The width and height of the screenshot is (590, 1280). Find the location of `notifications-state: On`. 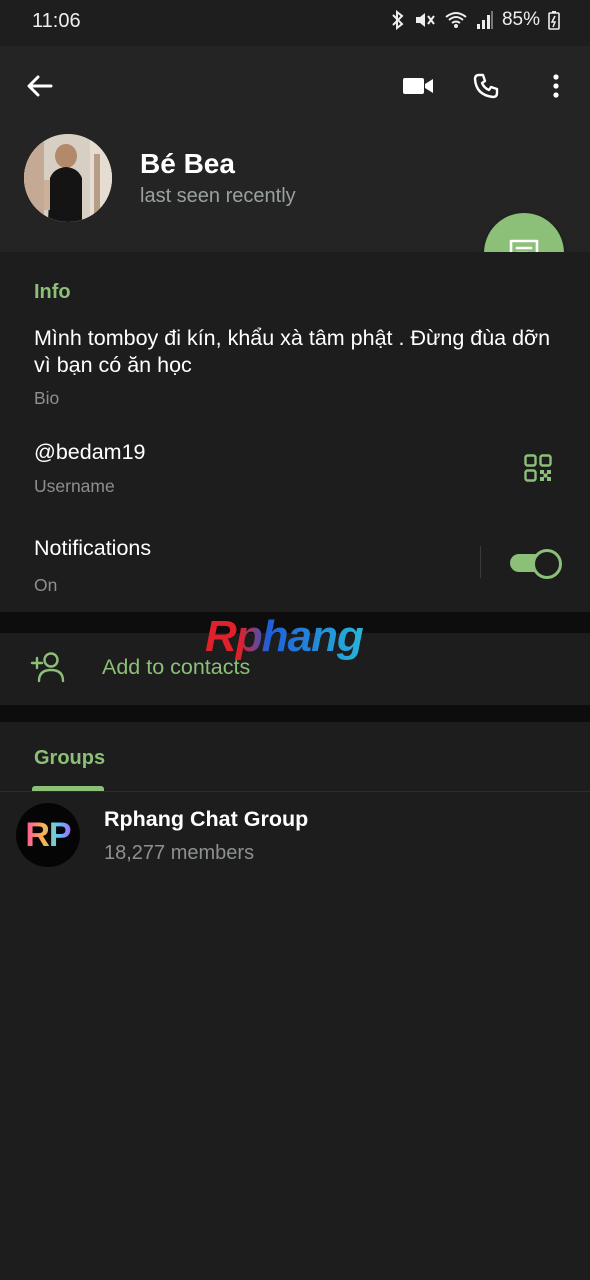

notifications-state: On is located at coordinates (46, 585).